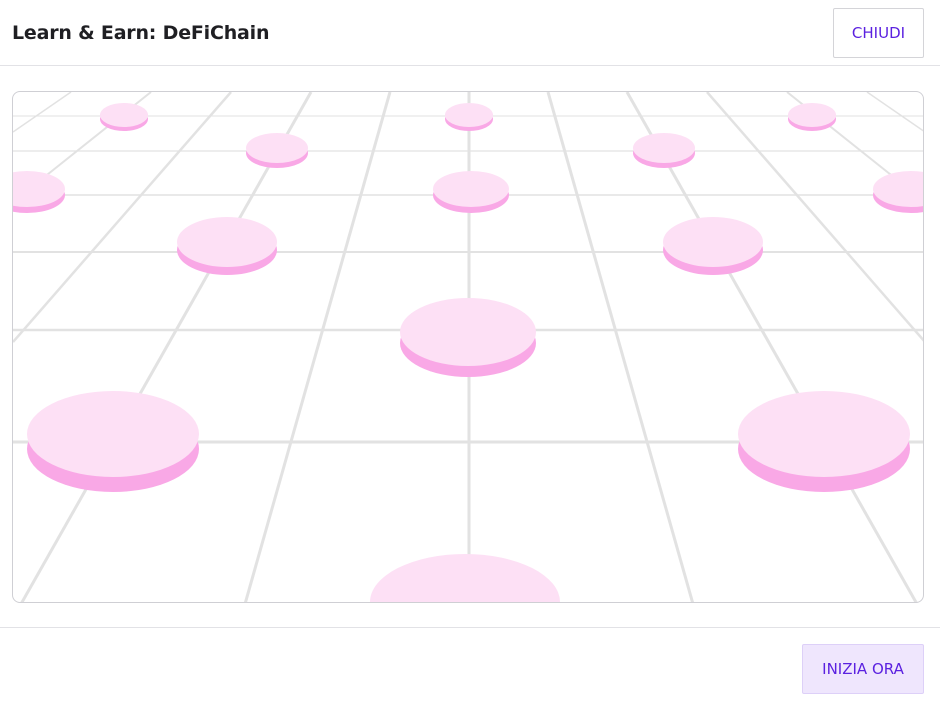  Describe the element at coordinates (141, 33) in the screenshot. I see `dialog-title: Learn & Earn: DeFiChain` at that location.